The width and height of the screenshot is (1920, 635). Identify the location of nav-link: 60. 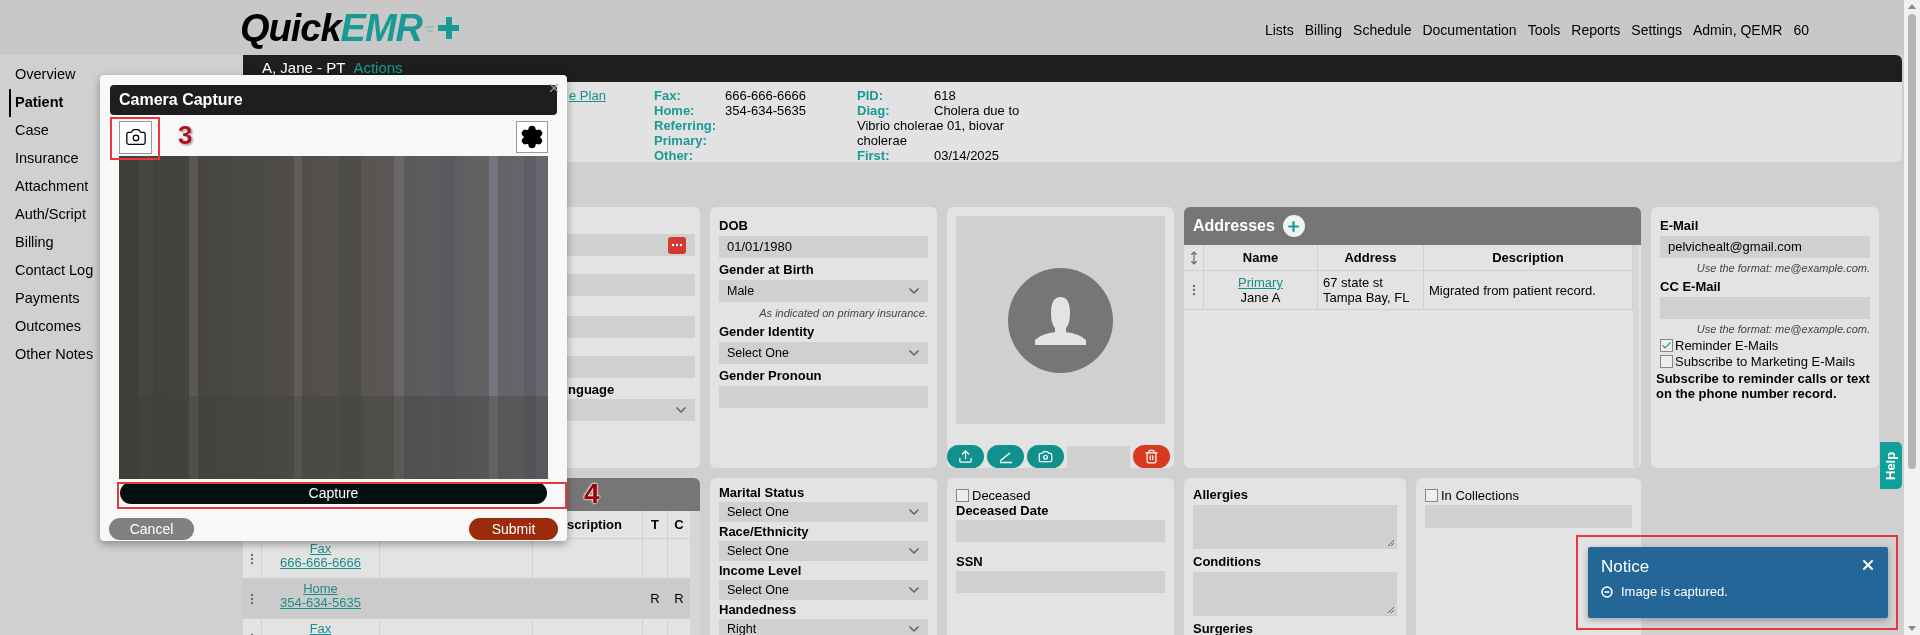
(1801, 30).